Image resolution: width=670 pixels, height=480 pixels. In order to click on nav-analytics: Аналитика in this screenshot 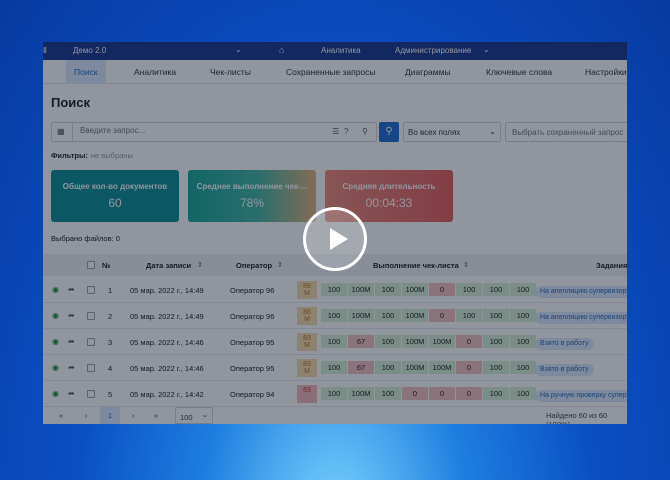, I will do `click(341, 50)`.